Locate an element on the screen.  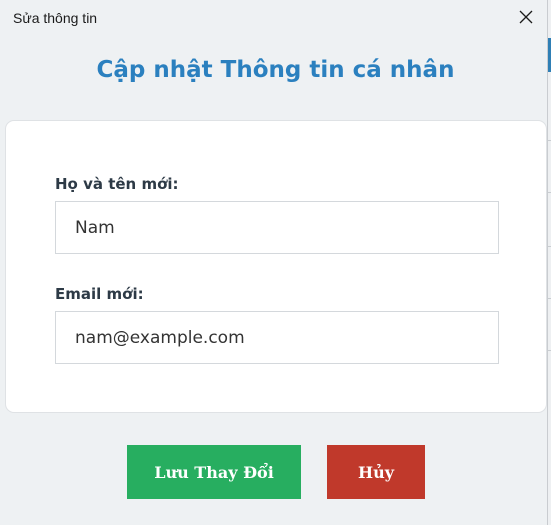
close-icon is located at coordinates (526, 17).